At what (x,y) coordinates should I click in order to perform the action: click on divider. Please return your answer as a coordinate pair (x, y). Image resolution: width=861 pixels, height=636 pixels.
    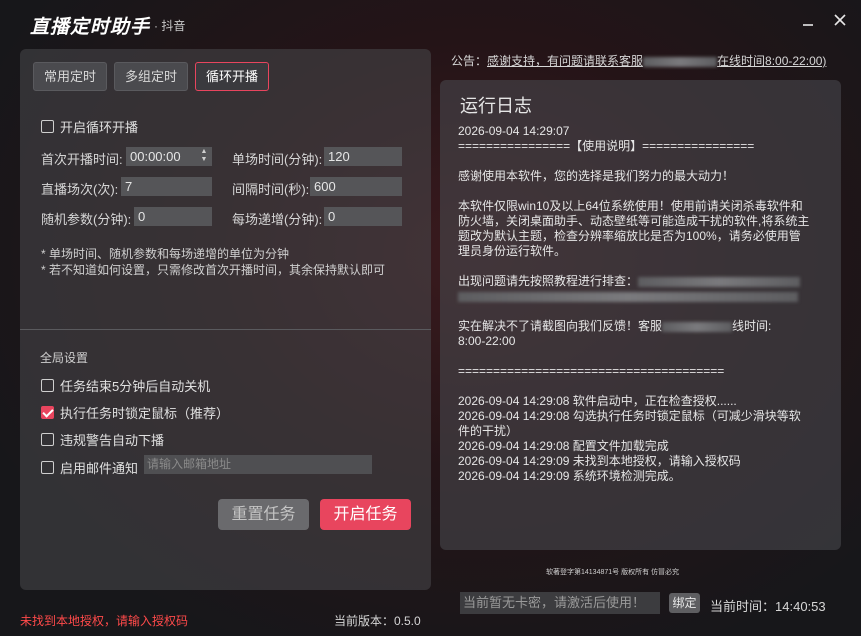
    Looking at the image, I should click on (225, 329).